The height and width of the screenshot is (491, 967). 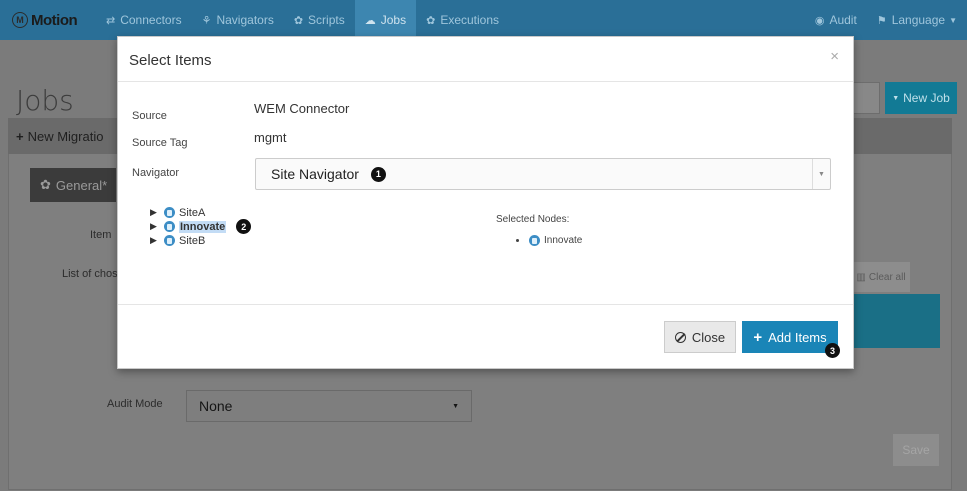 I want to click on nav-right-group: ◉ Audit ⚑ Language ▼, so click(x=886, y=20).